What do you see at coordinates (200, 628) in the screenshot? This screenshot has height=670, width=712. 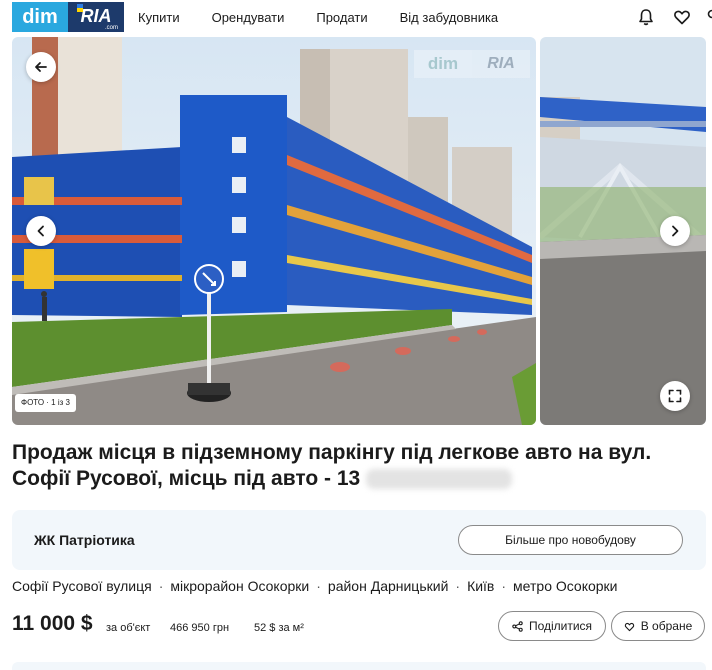 I see `price-uah: 466 950 грн` at bounding box center [200, 628].